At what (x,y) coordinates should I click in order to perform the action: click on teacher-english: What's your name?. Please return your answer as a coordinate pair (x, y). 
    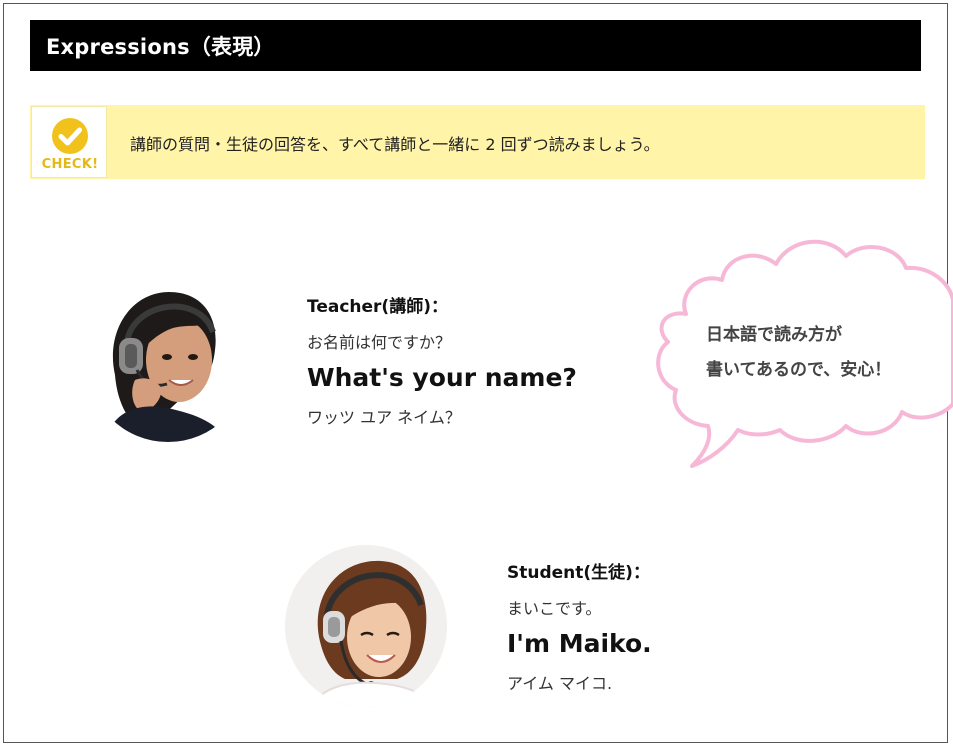
    Looking at the image, I should click on (442, 377).